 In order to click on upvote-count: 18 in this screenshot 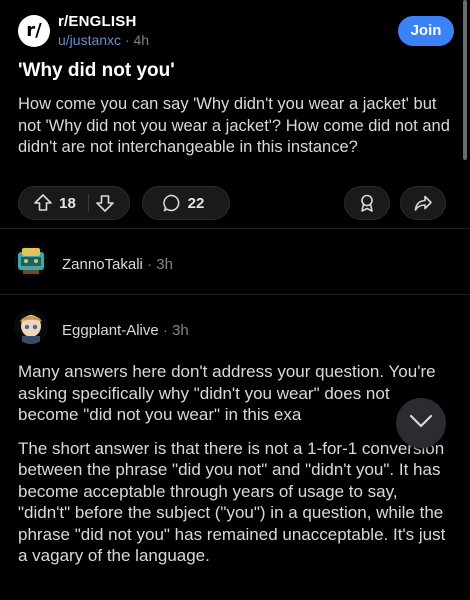, I will do `click(67, 203)`.